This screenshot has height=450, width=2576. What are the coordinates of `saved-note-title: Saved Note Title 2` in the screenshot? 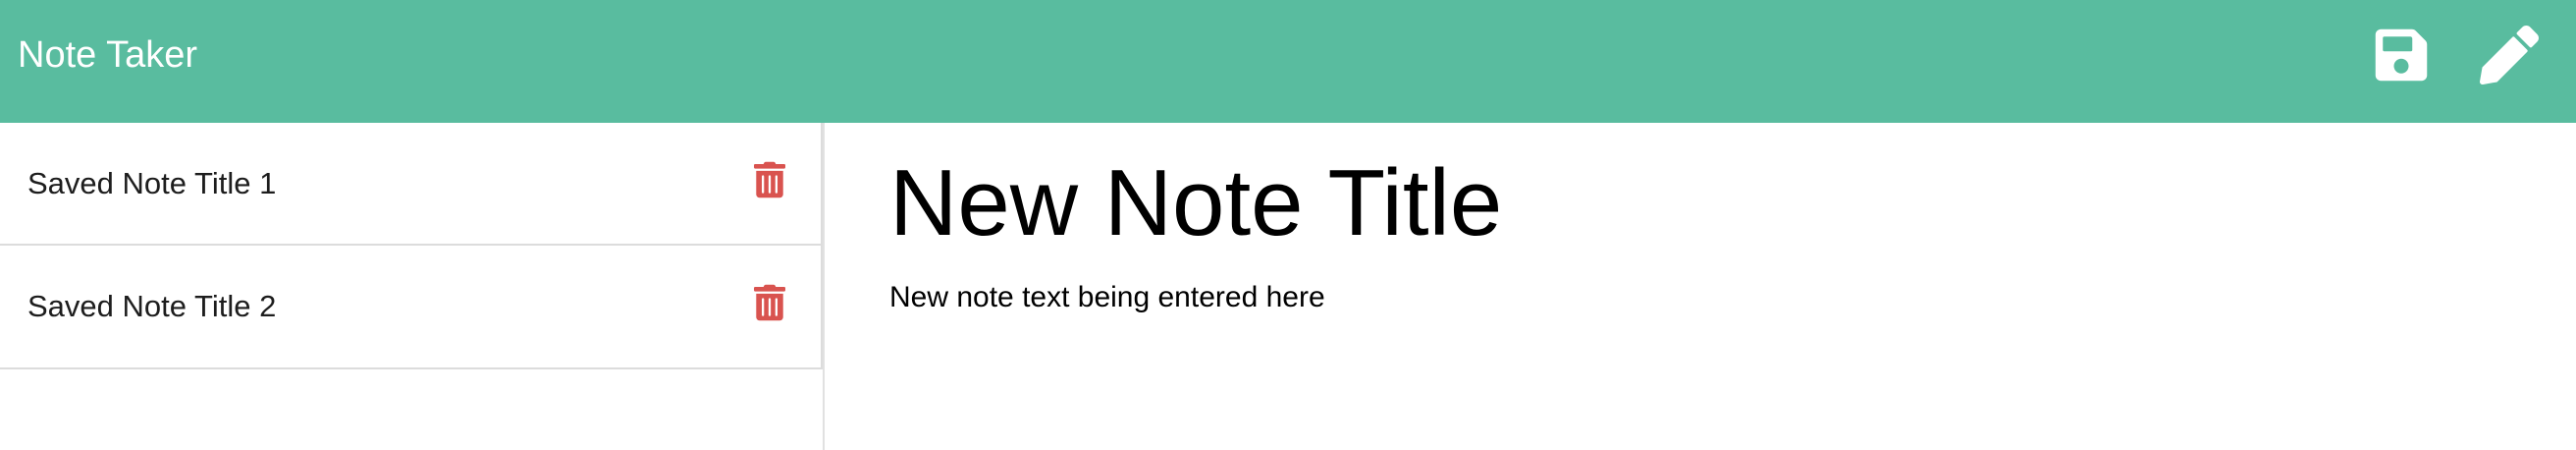 It's located at (152, 306).